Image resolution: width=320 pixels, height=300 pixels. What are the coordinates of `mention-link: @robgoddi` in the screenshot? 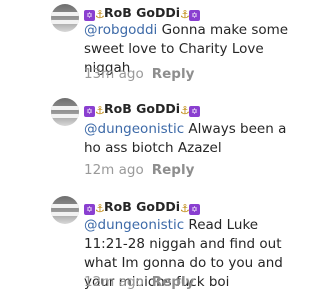 It's located at (120, 30).